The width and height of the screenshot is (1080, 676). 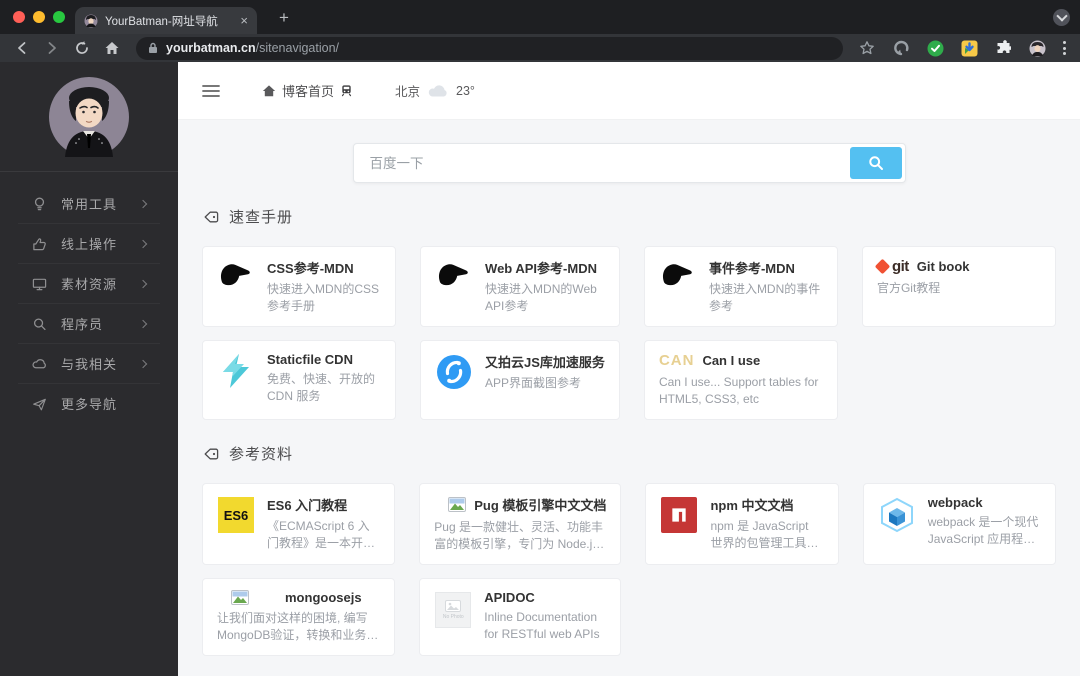 I want to click on card-title: APIDOC, so click(x=509, y=598).